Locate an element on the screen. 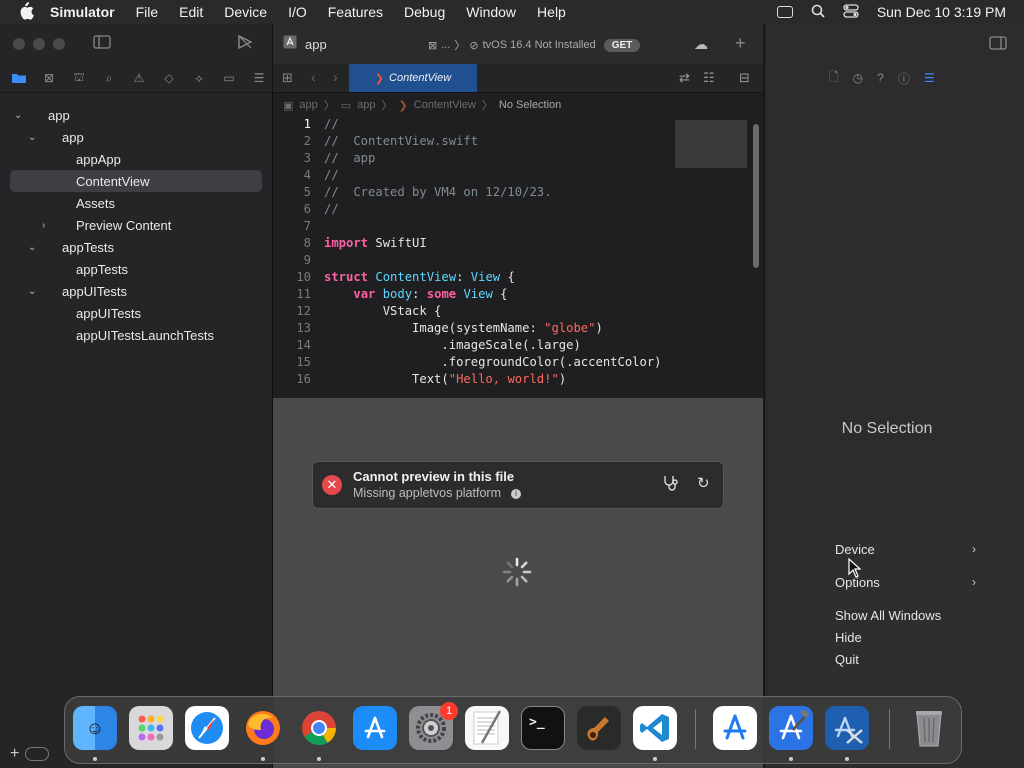  breadcrumb-item: No Selection is located at coordinates (530, 105).